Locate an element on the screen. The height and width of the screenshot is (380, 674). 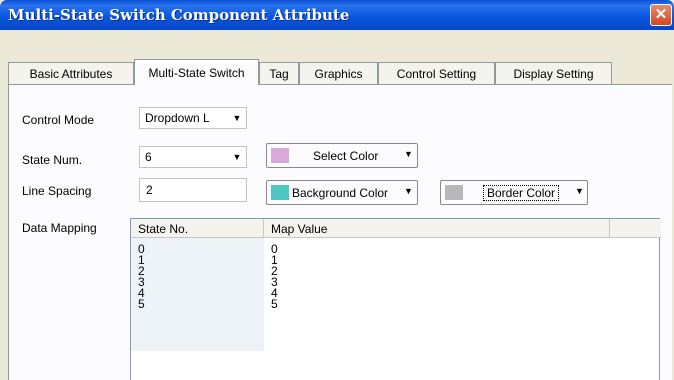
background-color-button: Background Color ▼ is located at coordinates (342, 192).